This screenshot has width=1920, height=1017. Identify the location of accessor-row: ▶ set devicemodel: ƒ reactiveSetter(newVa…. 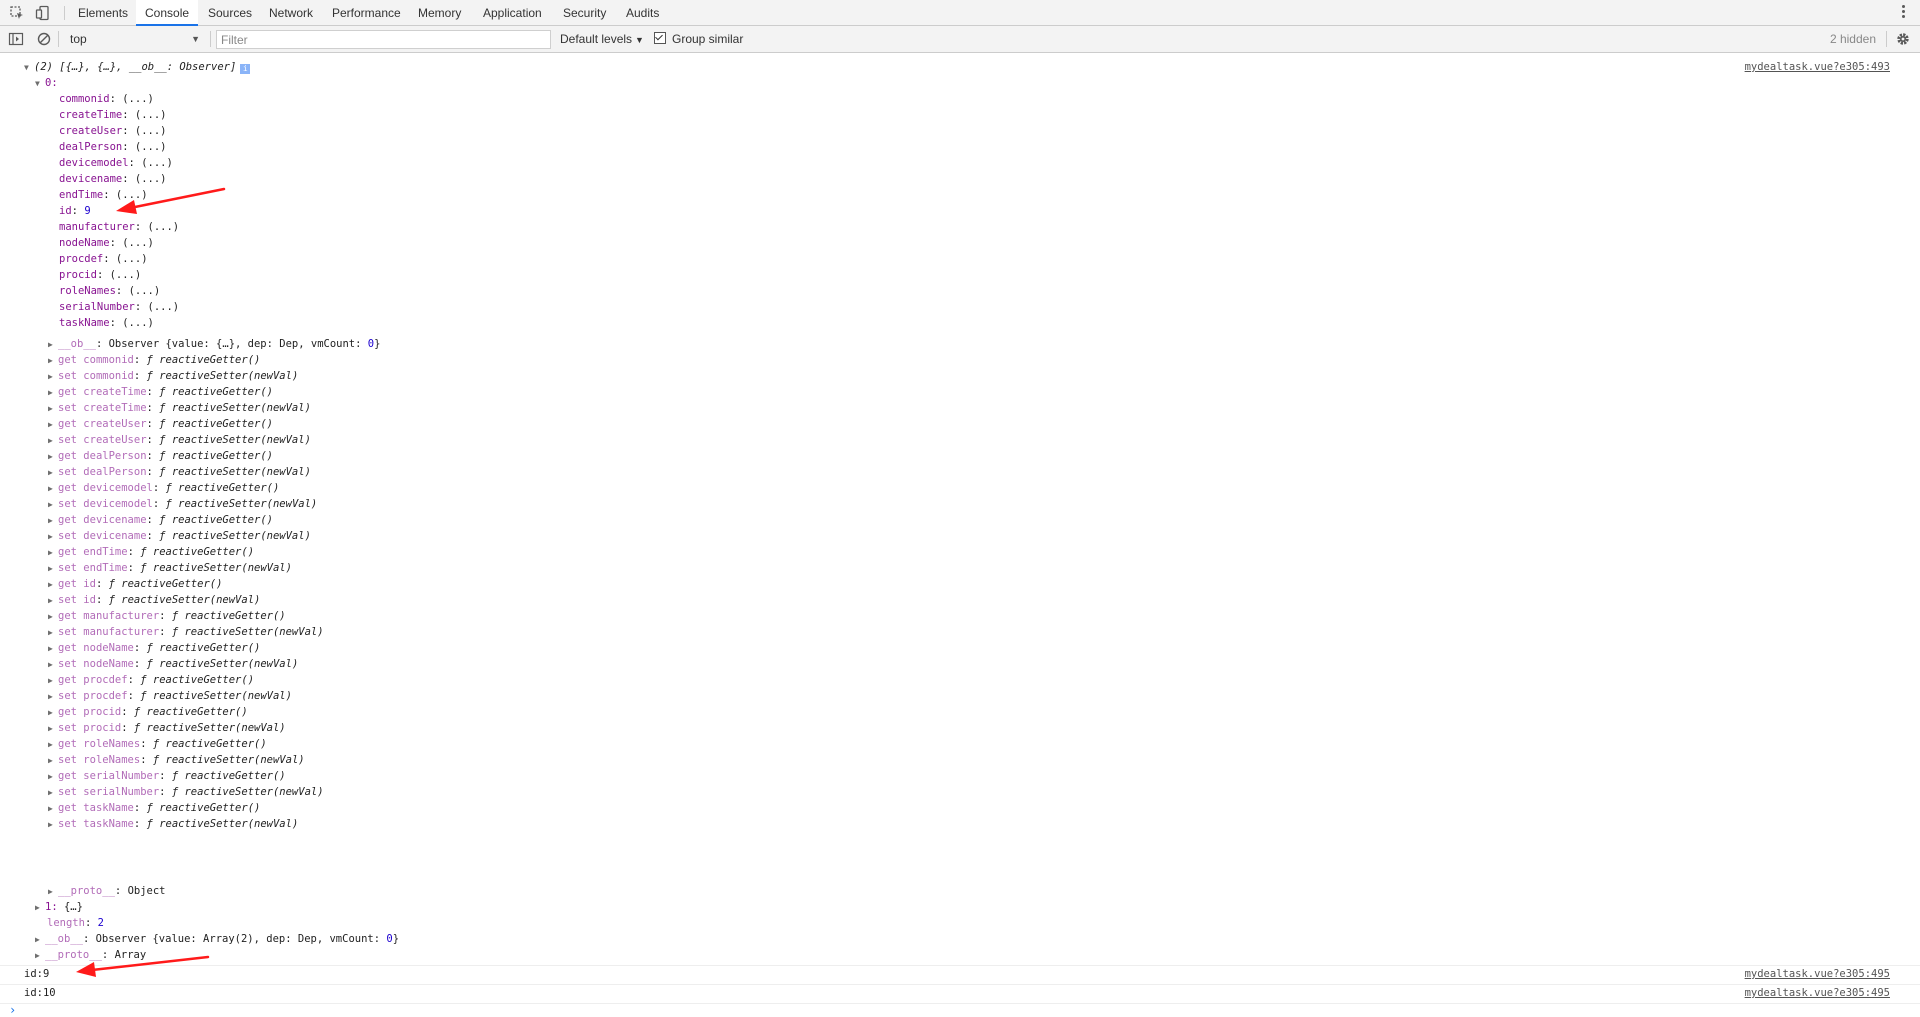
(182, 504).